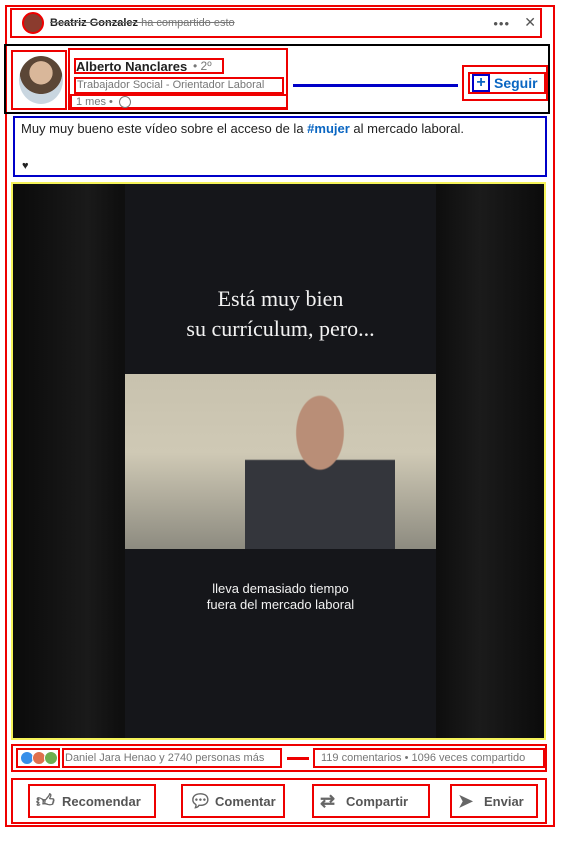 This screenshot has width=563, height=842. Describe the element at coordinates (280, 604) in the screenshot. I see `video-subtitle-line2: fuera del mercado laboral` at that location.